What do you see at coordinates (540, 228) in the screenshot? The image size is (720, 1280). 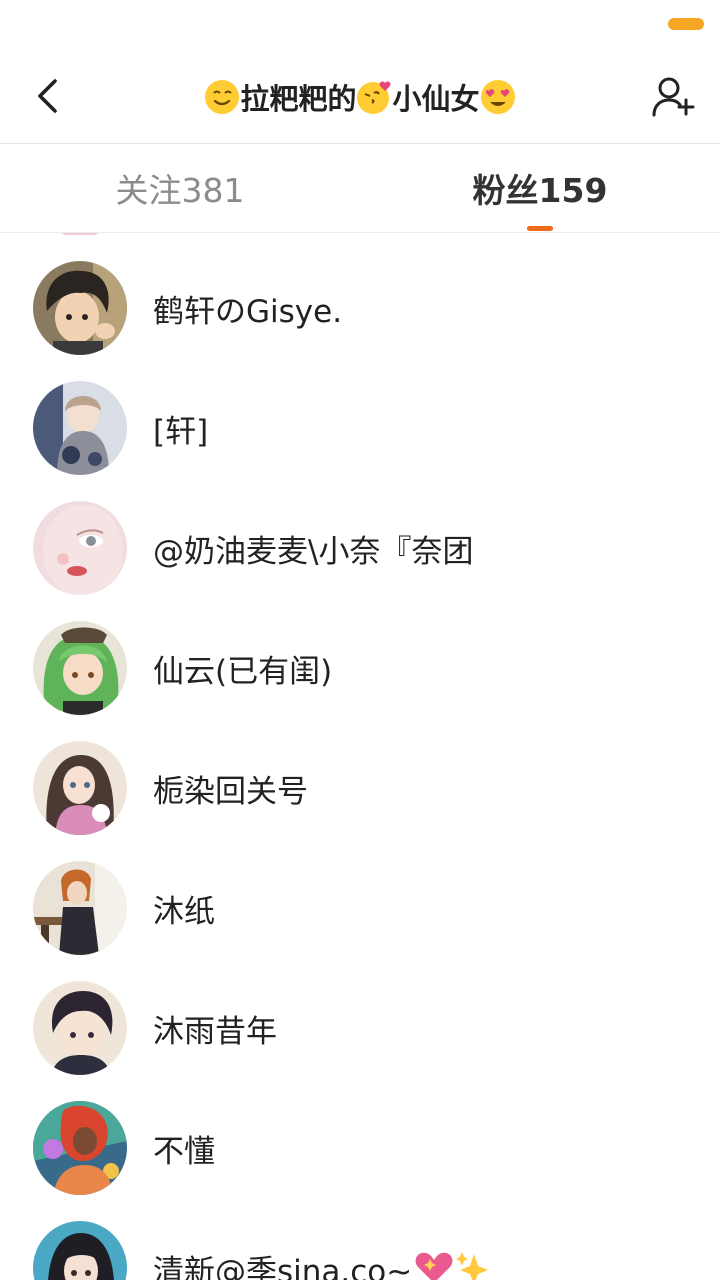 I see `active-tab-indicator` at bounding box center [540, 228].